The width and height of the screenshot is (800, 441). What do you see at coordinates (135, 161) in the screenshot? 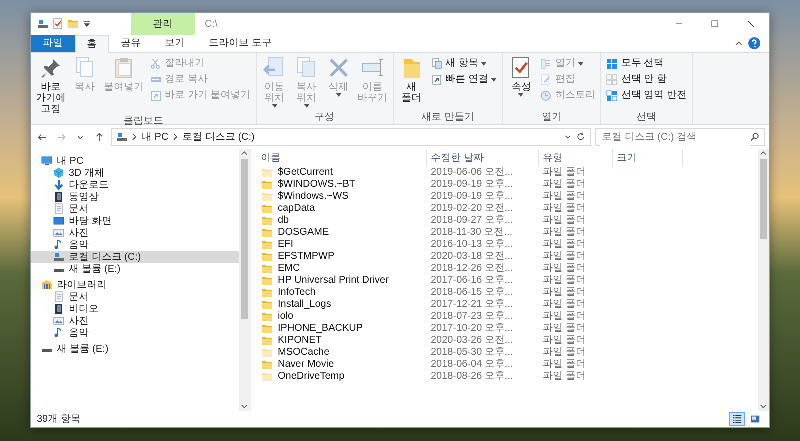
I see `nav-item: 내 PC` at bounding box center [135, 161].